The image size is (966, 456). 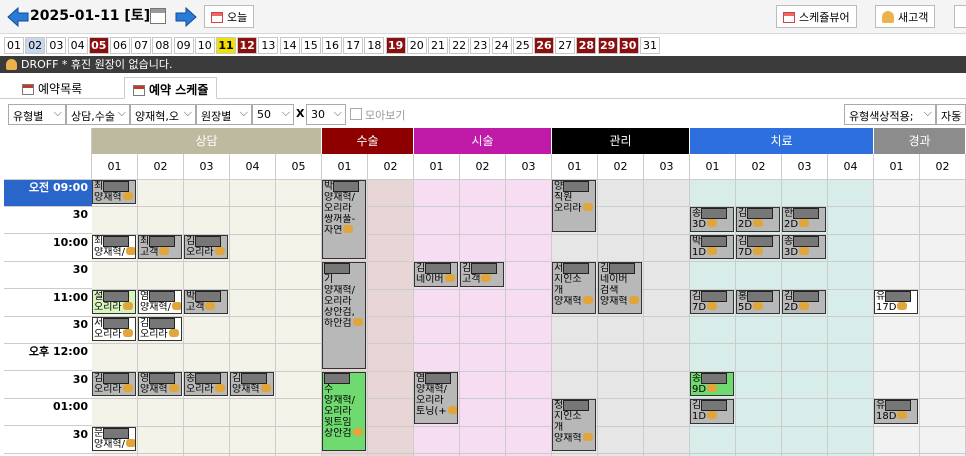 I want to click on appointment-card: 홍 5D, so click(x=758, y=301).